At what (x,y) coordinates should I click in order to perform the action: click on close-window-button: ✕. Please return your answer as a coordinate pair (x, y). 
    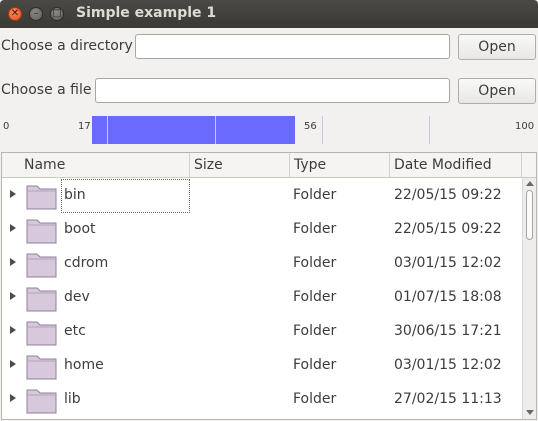
    Looking at the image, I should click on (15, 14).